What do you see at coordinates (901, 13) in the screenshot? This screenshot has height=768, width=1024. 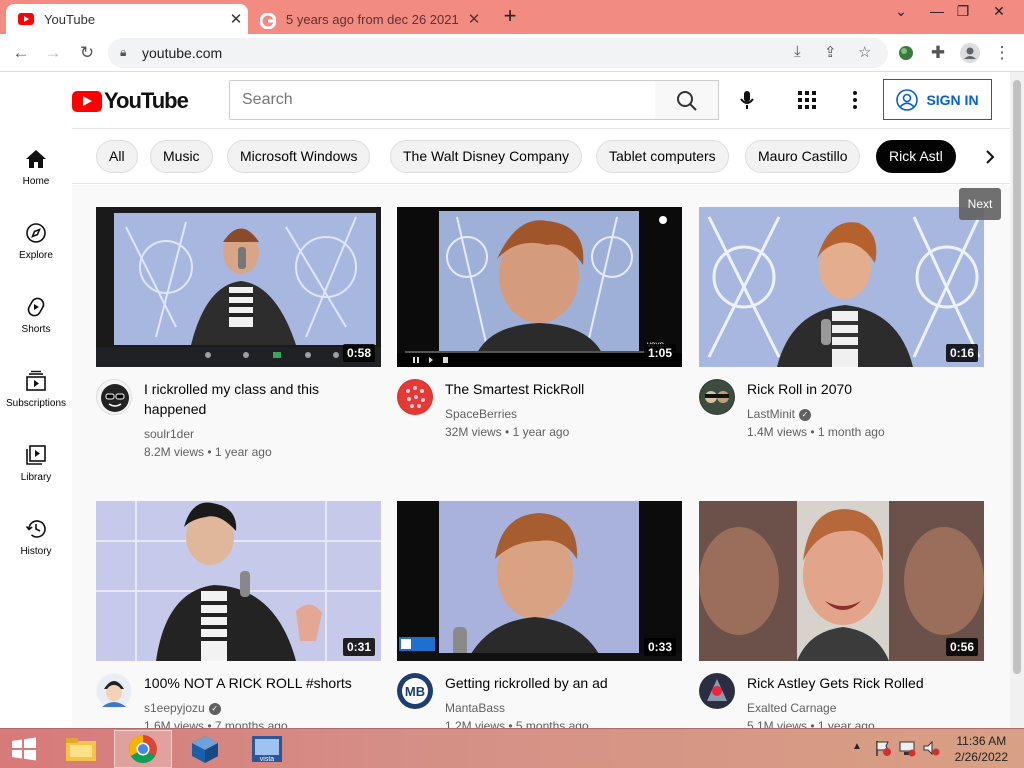 I see `tab-search-chevron-icon: ⌄` at bounding box center [901, 13].